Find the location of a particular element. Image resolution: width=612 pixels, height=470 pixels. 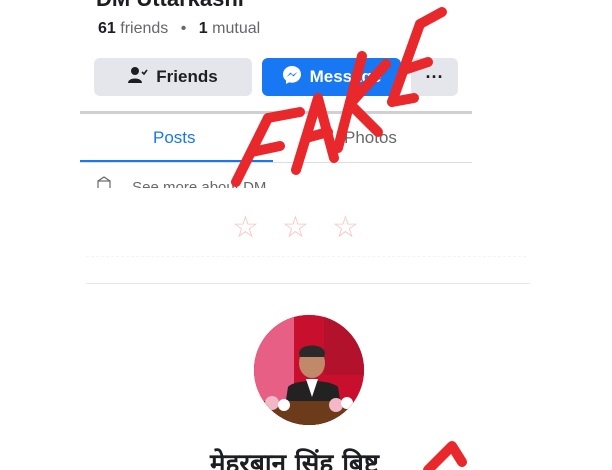

mutual-label: mutual is located at coordinates (236, 28).